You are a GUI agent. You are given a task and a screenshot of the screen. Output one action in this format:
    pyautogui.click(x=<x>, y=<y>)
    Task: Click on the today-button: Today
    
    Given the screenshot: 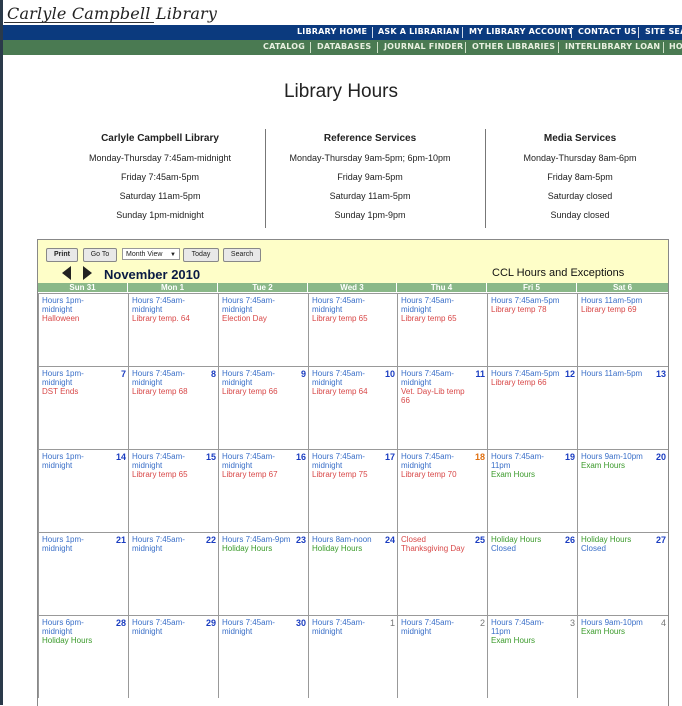 What is the action you would take?
    pyautogui.click(x=201, y=255)
    